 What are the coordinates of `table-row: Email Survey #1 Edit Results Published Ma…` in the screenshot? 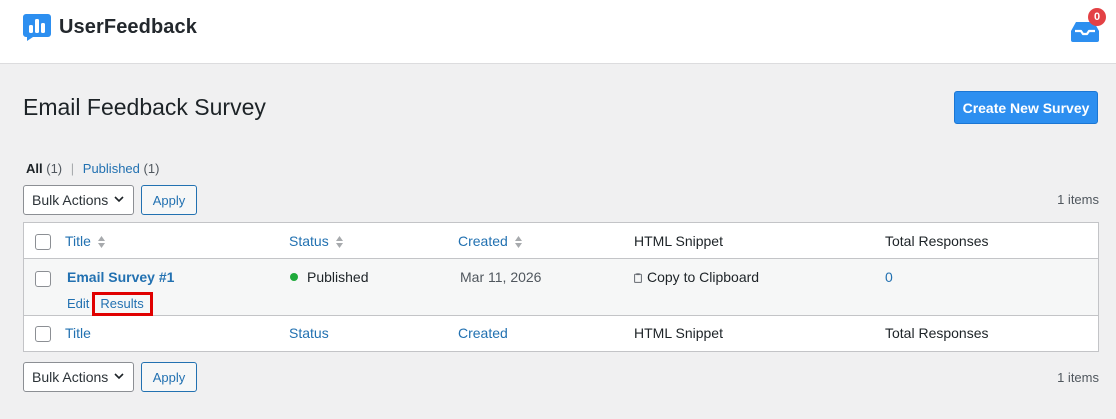 It's located at (561, 287).